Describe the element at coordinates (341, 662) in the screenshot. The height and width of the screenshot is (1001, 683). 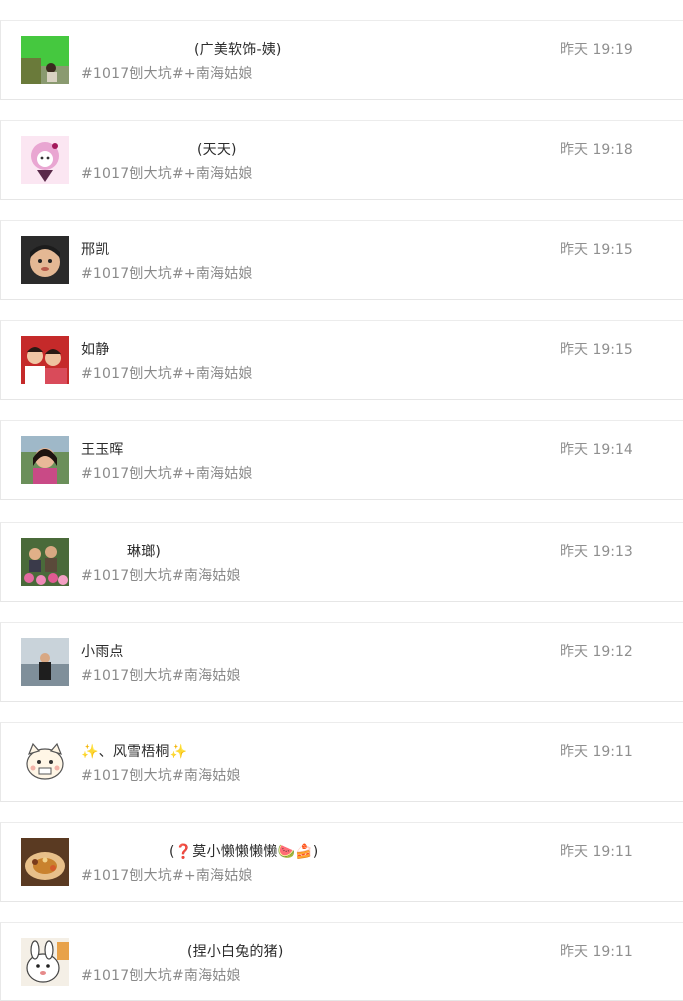
I see `message-row: 小雨点 昨天 19:12 #1017刨大坑#南海姑娘` at that location.